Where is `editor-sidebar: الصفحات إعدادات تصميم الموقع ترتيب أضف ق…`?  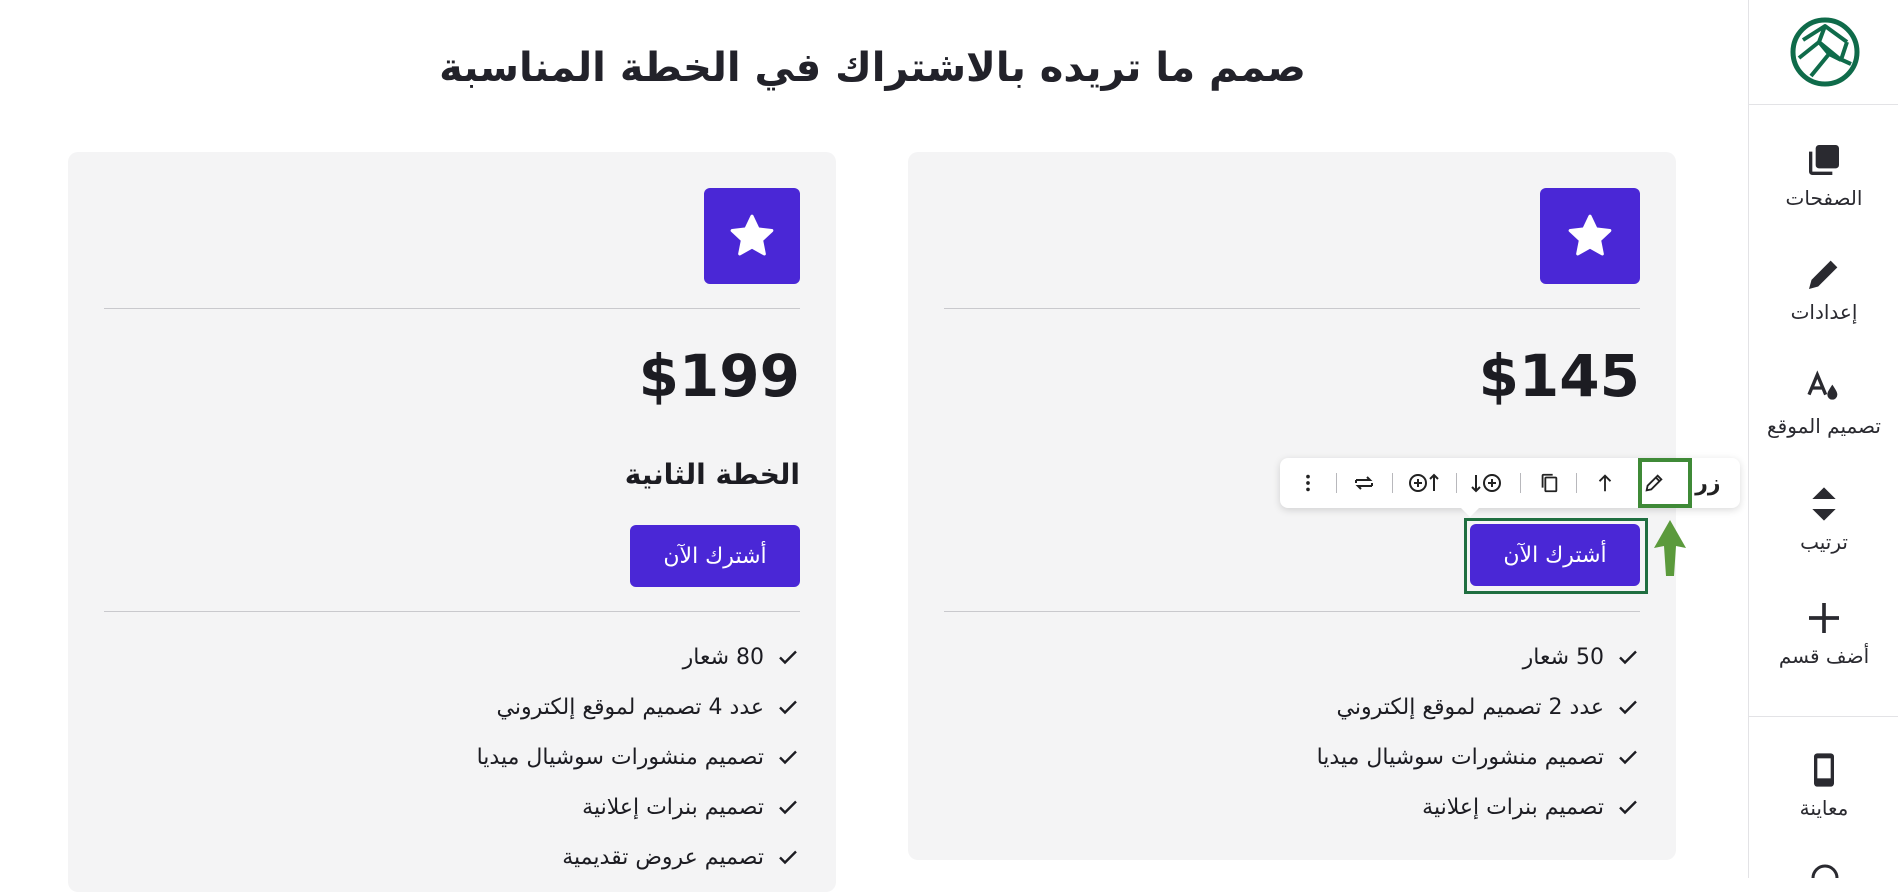
editor-sidebar: الصفحات إعدادات تصميم الموقع ترتيب أضف ق… is located at coordinates (1823, 439).